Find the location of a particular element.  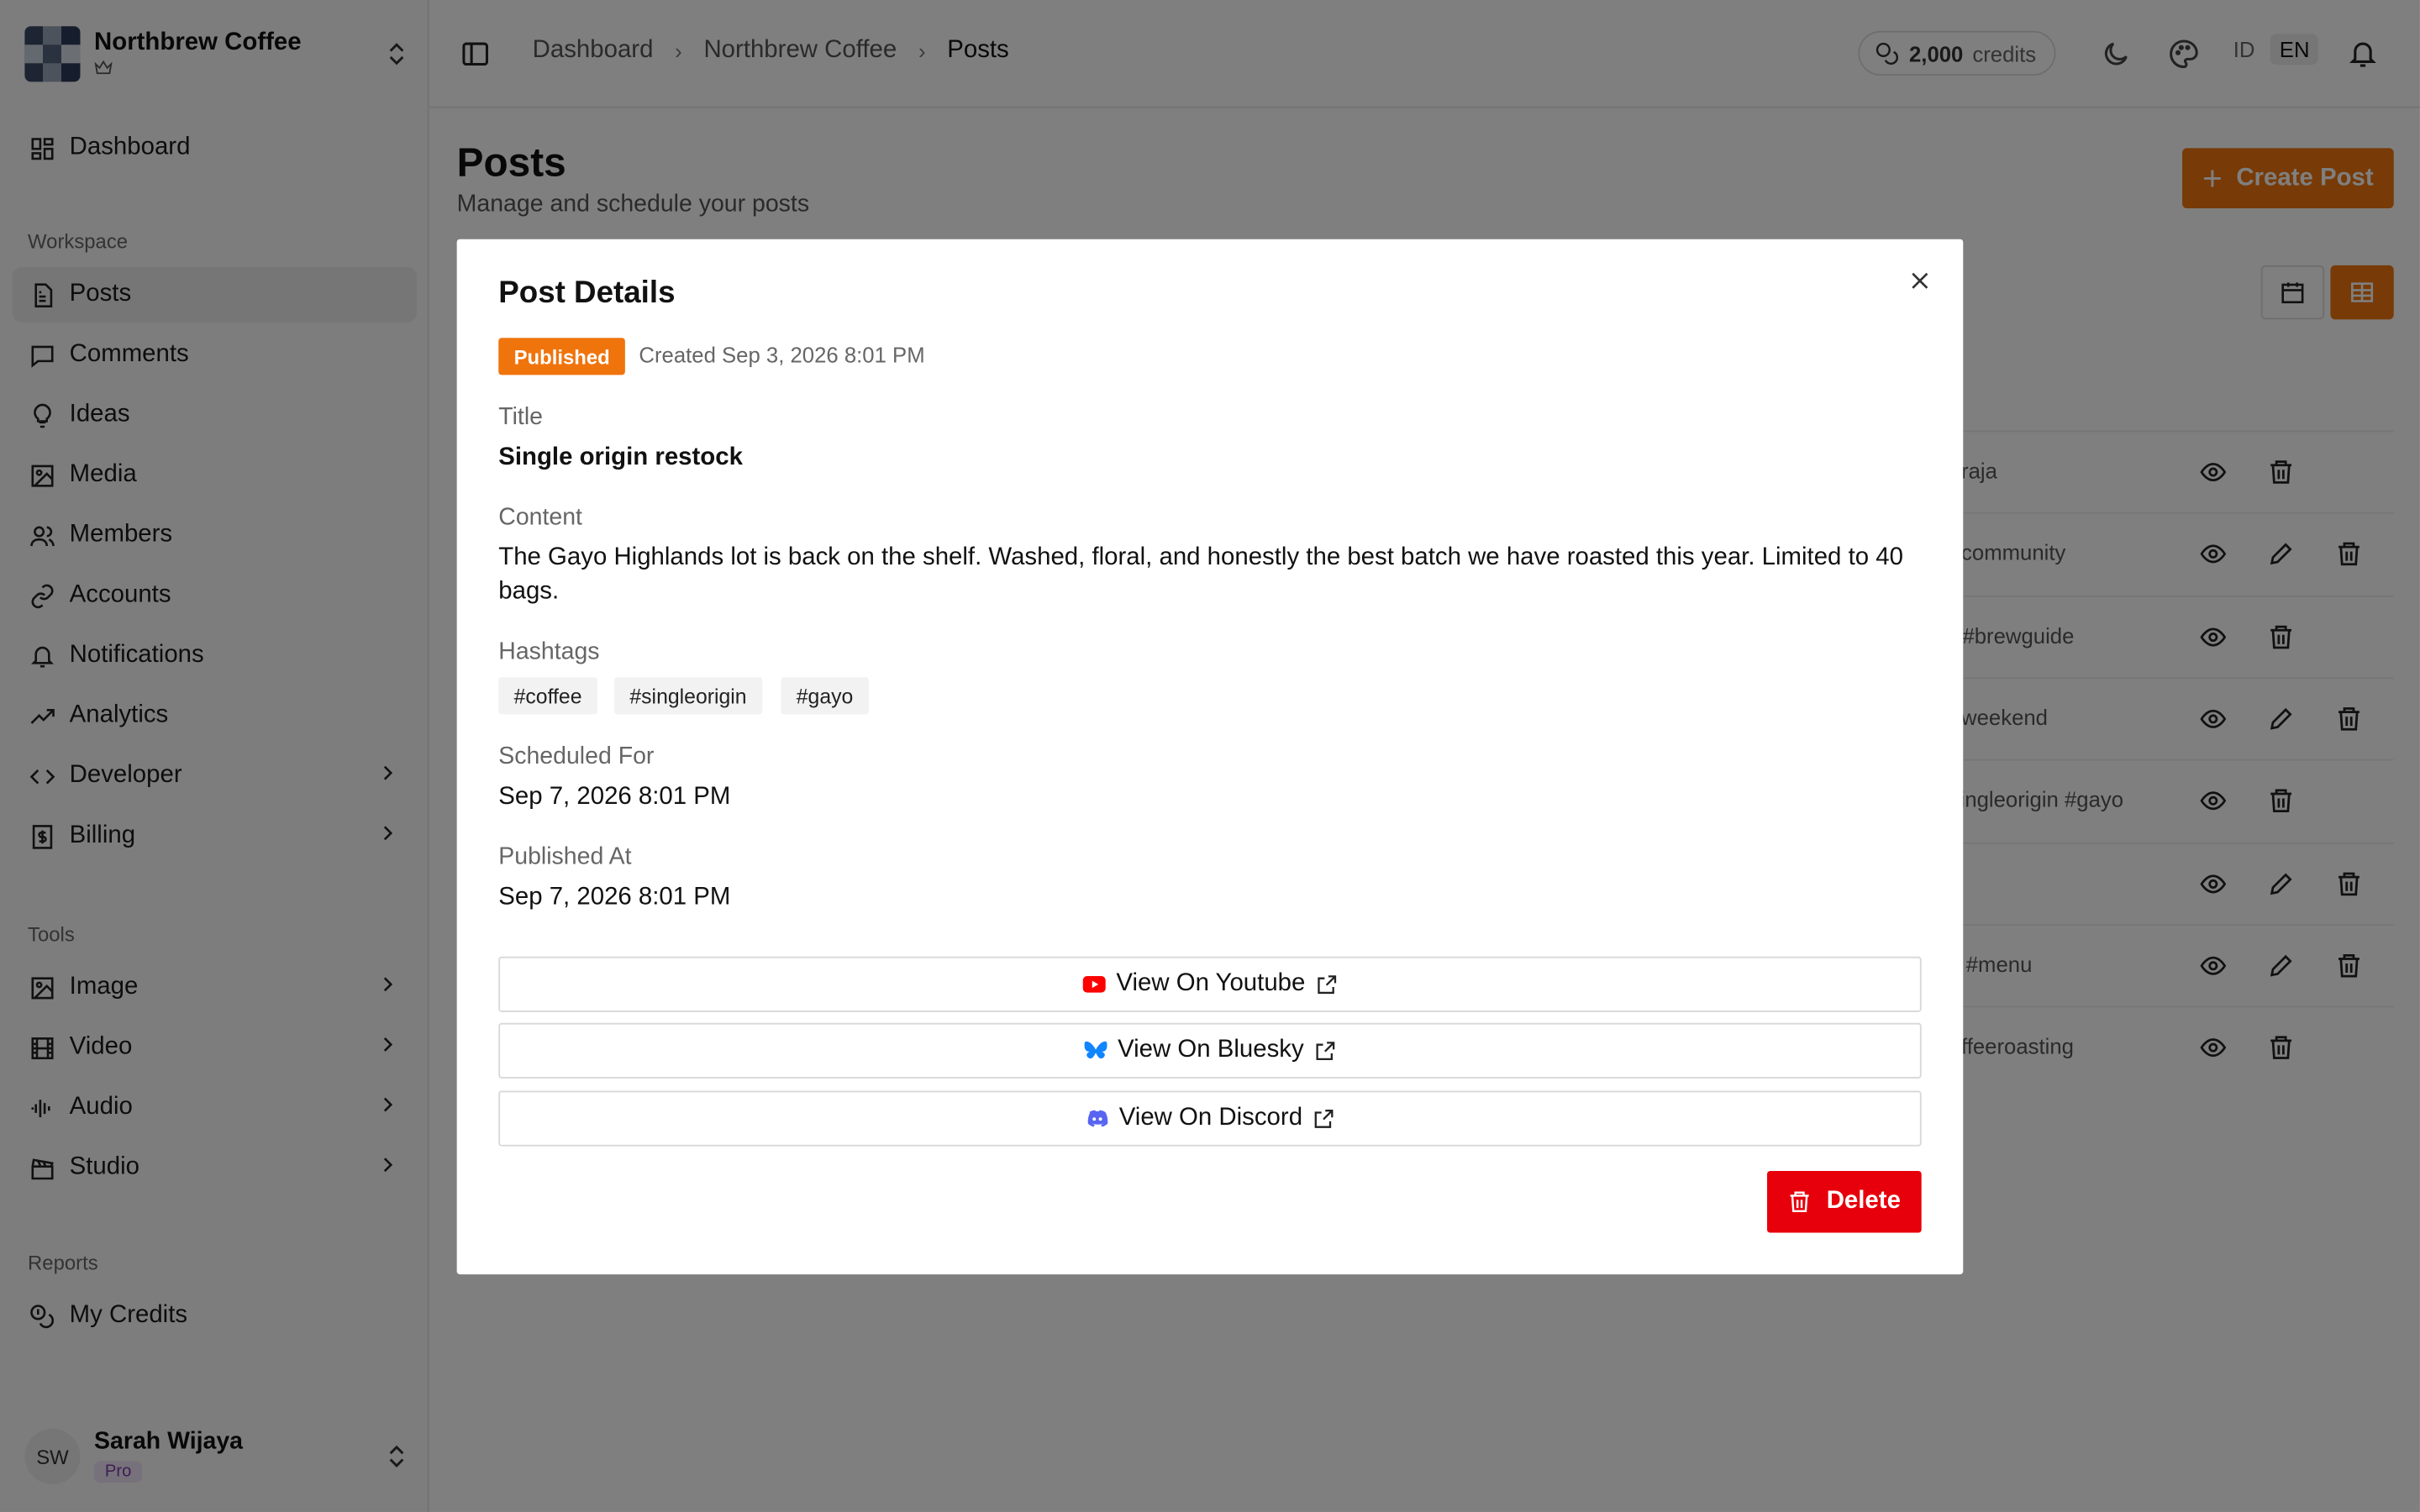

title-label: Title is located at coordinates (521, 417).